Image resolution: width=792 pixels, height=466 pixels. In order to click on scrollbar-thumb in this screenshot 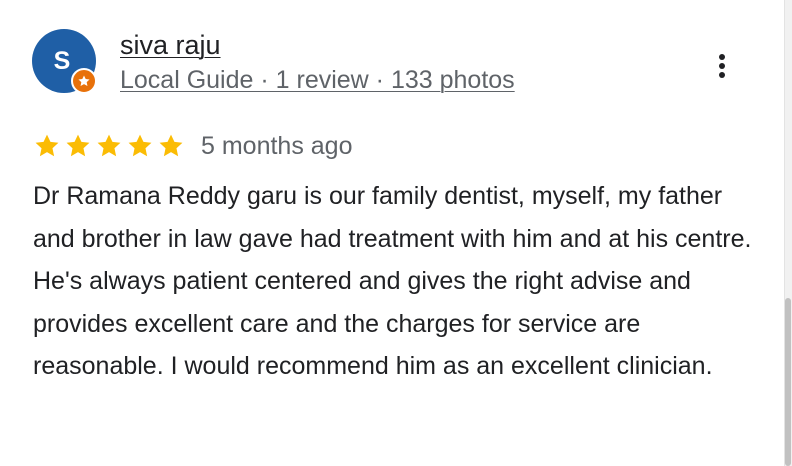, I will do `click(788, 382)`.